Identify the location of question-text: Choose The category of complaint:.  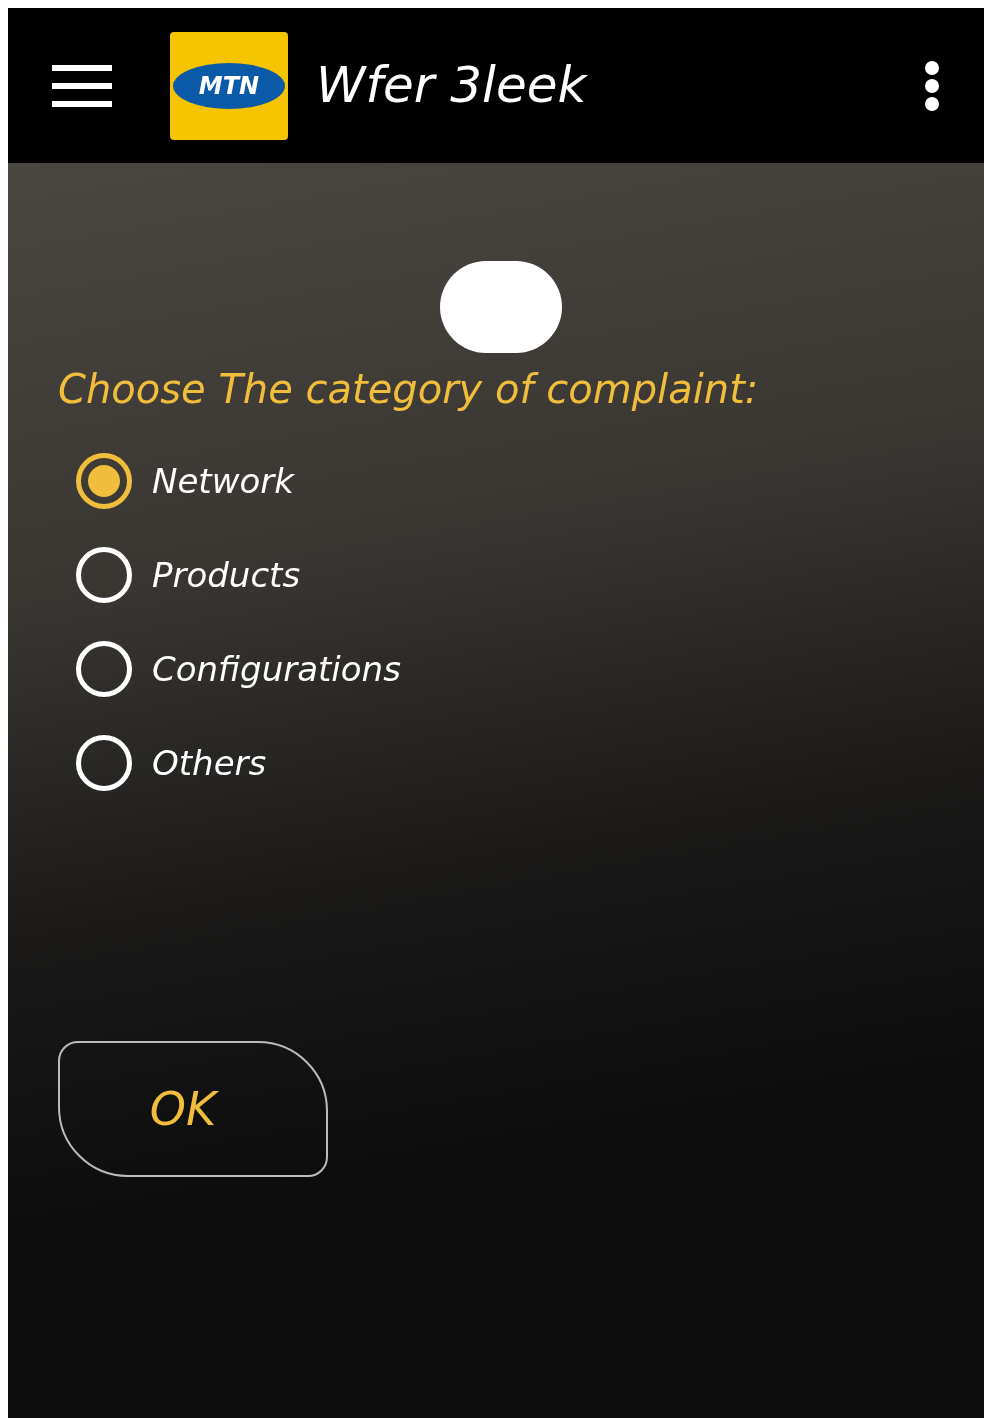
(409, 389).